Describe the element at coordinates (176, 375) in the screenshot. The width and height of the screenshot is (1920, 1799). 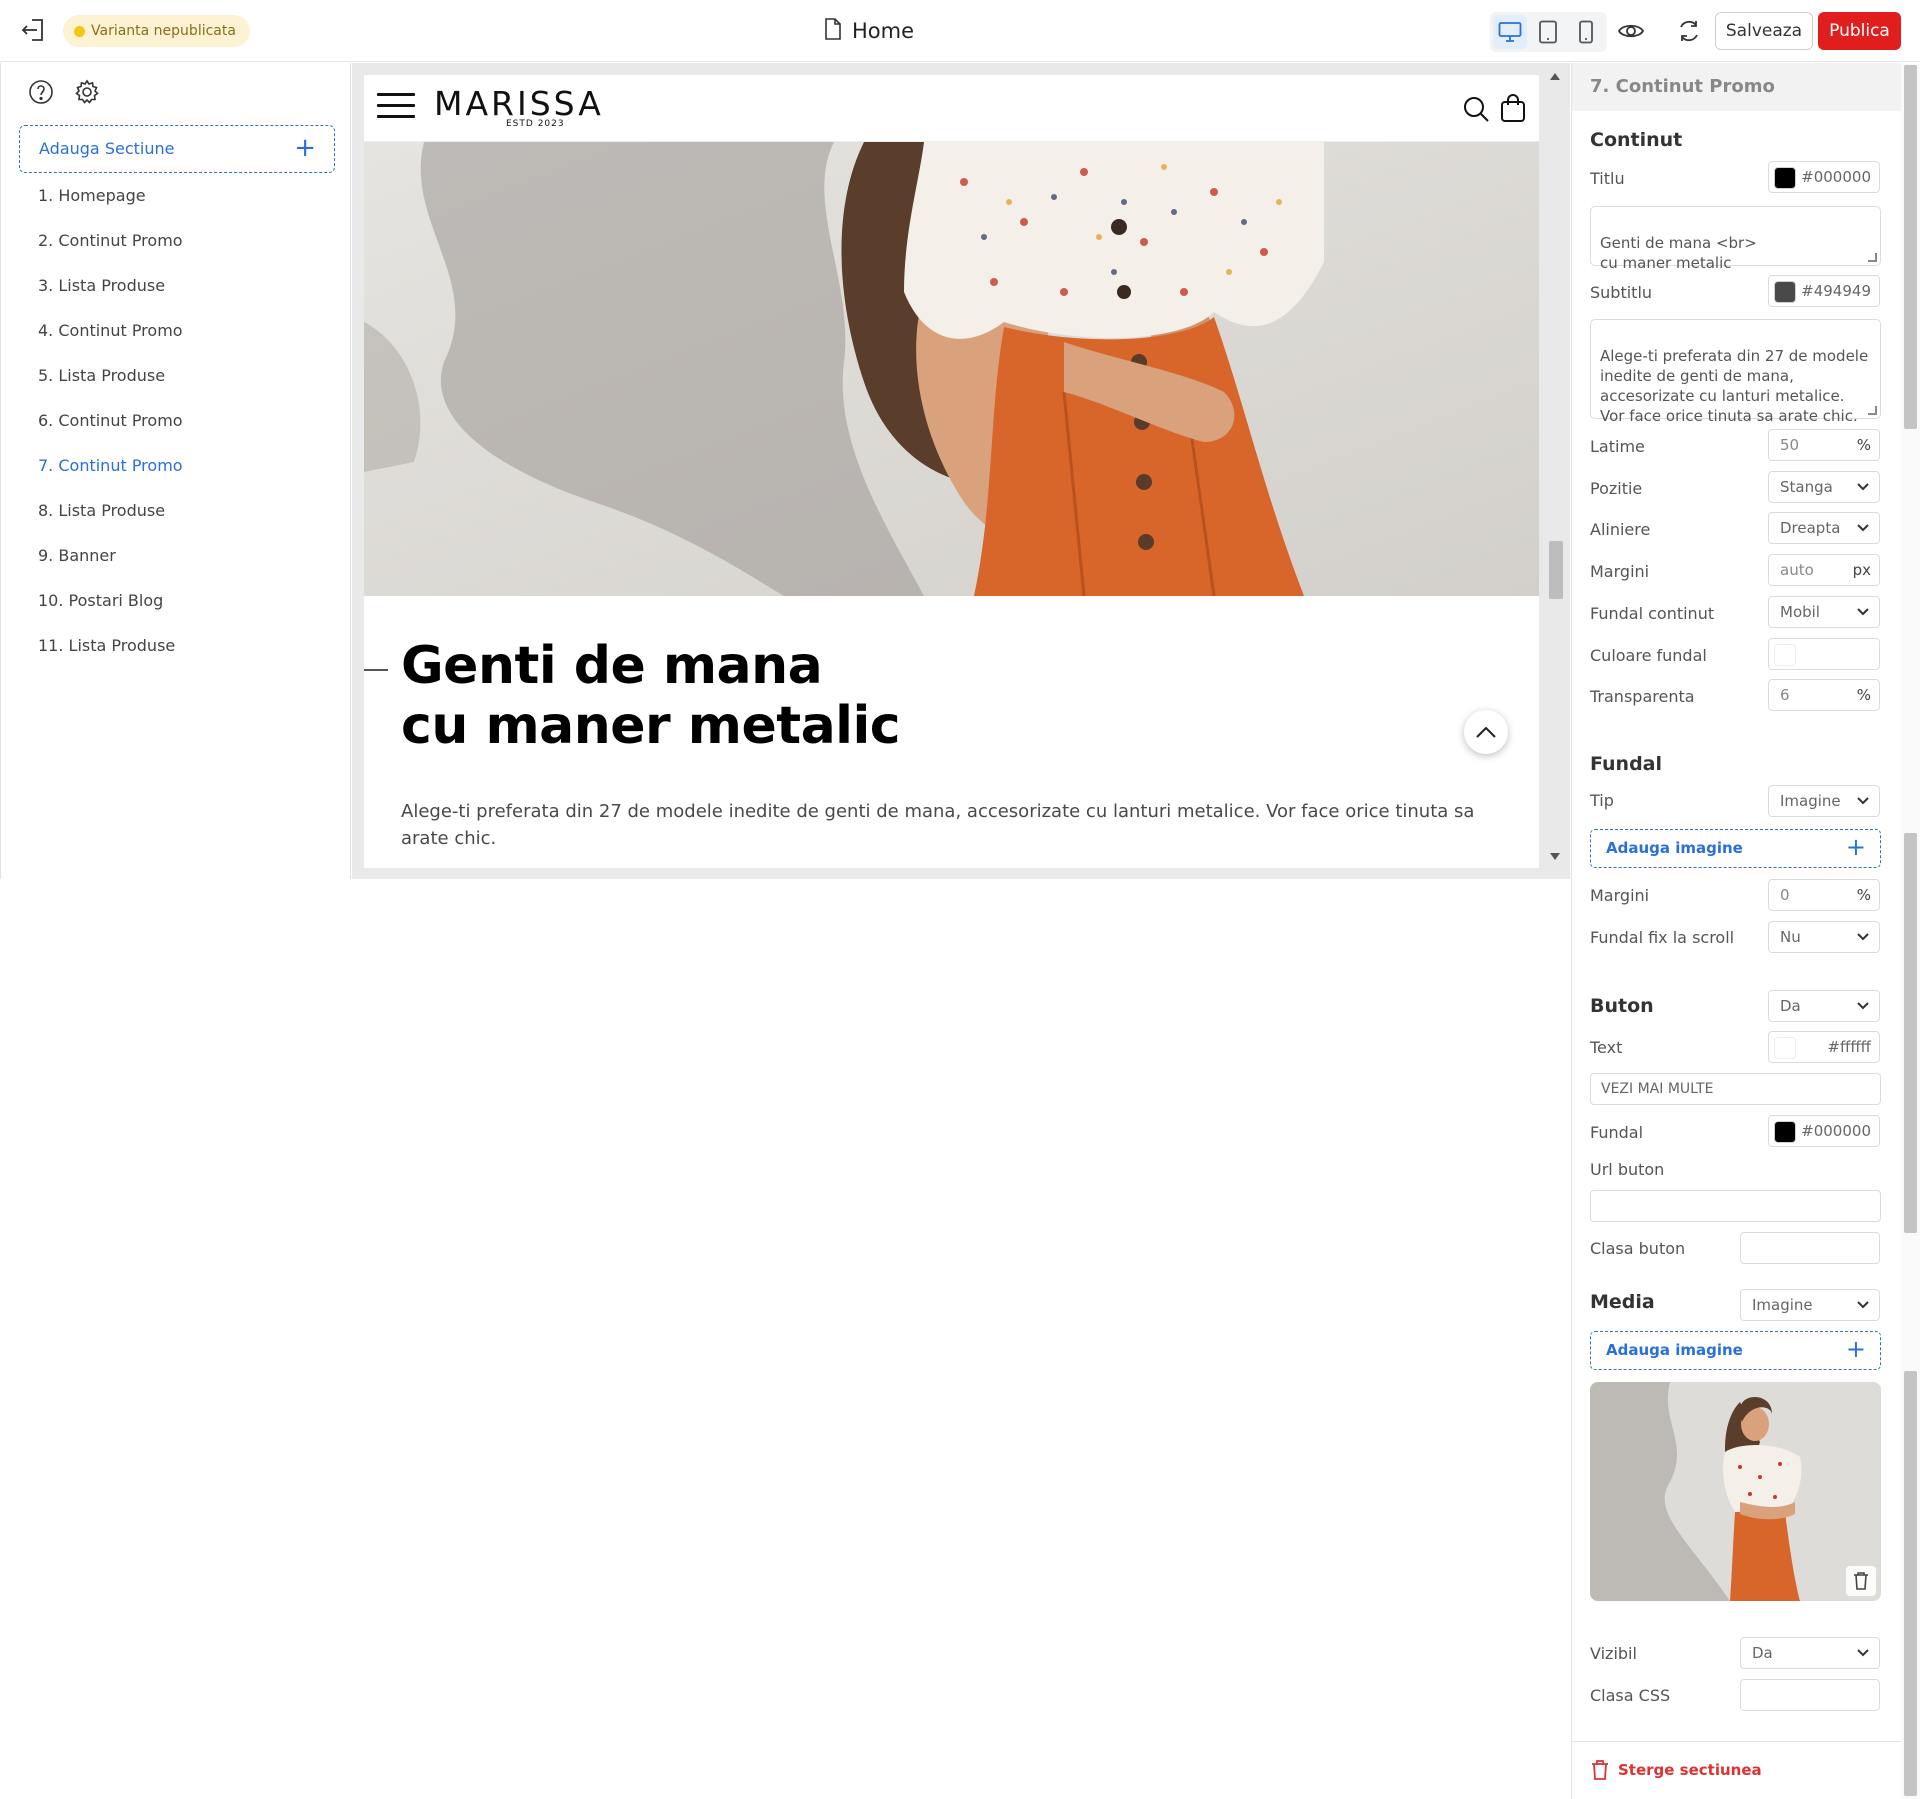
I see `section-item: 5. Lista Produse` at that location.